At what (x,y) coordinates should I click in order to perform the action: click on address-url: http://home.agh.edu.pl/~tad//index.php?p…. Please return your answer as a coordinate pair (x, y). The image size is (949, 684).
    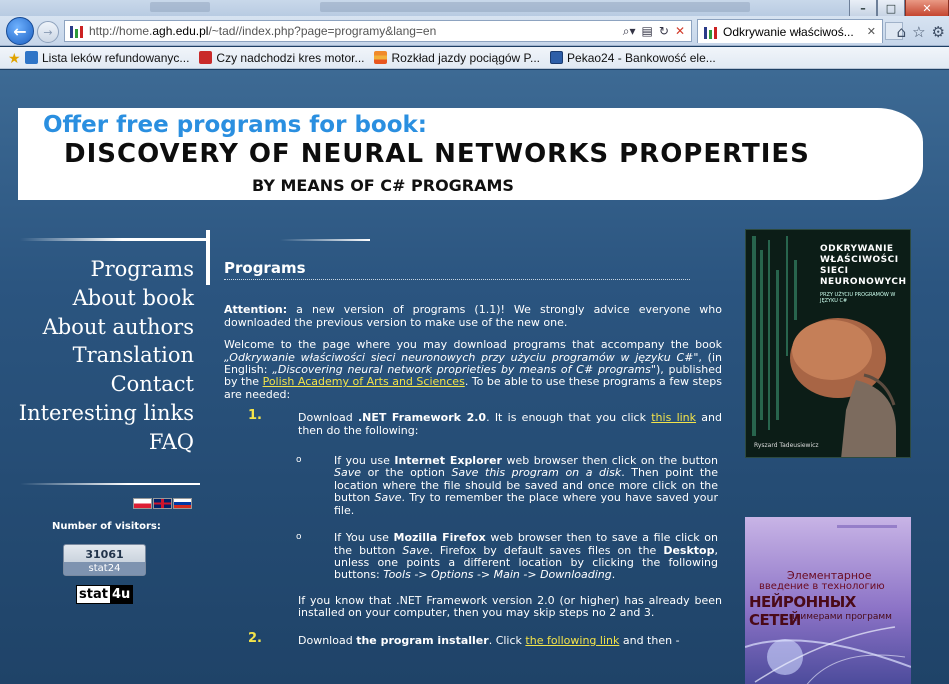
    Looking at the image, I should click on (262, 31).